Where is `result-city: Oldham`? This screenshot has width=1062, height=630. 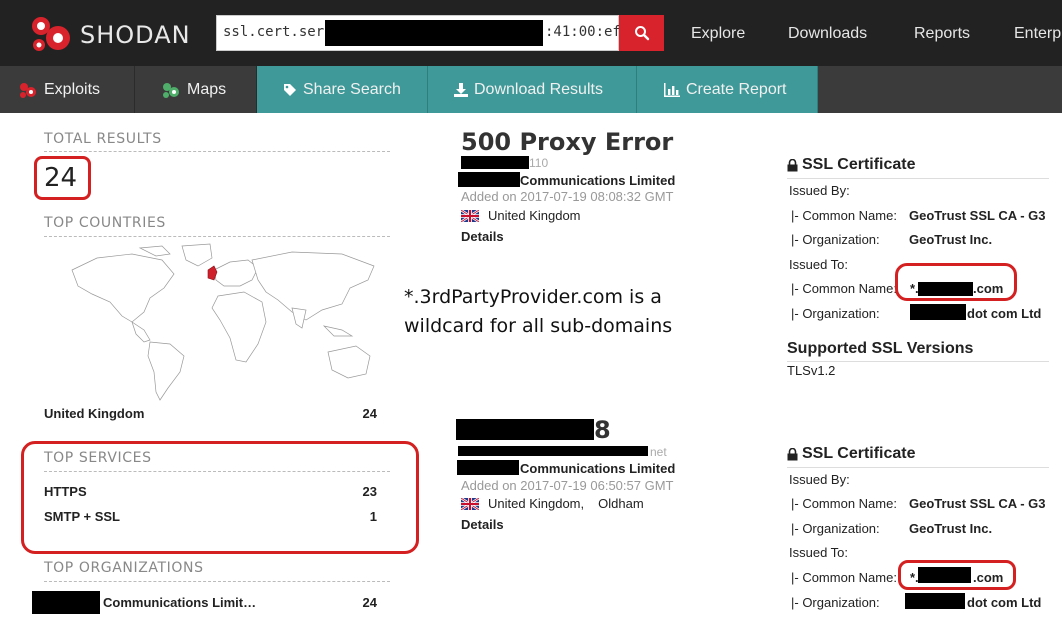 result-city: Oldham is located at coordinates (621, 503).